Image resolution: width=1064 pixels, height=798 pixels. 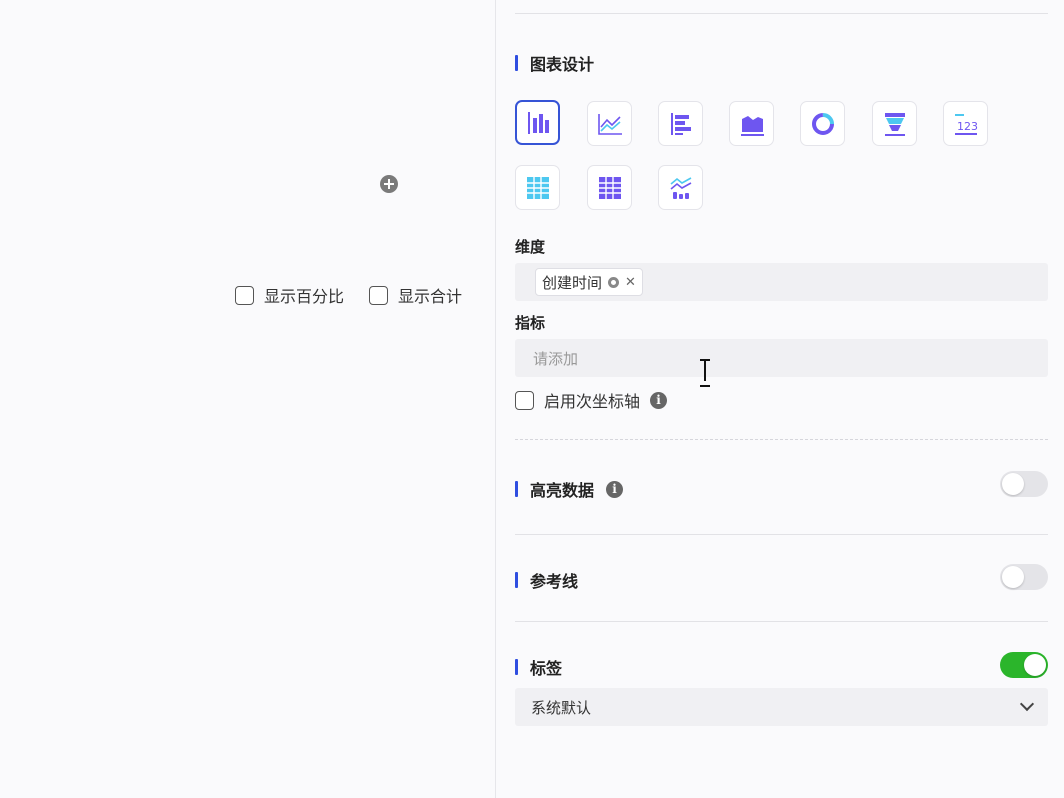 I want to click on reference-line-toggle, so click(x=1024, y=577).